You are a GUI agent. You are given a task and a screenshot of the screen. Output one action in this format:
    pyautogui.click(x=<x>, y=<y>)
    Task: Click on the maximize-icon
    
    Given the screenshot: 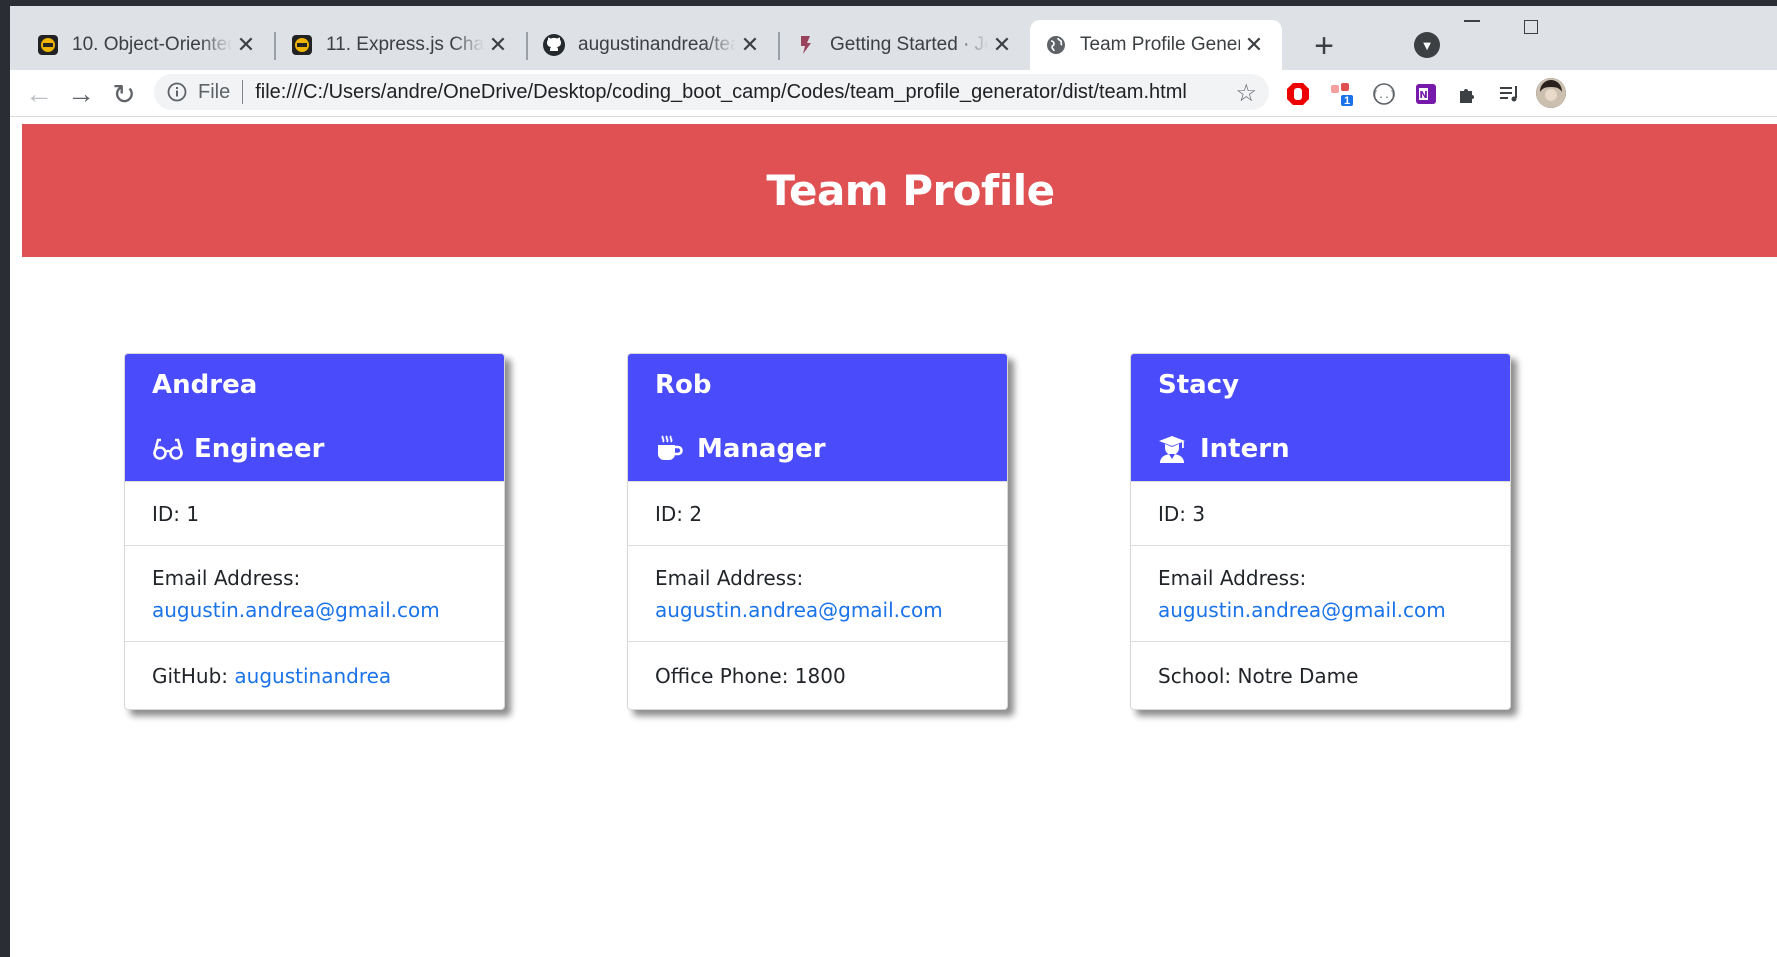 What is the action you would take?
    pyautogui.click(x=1531, y=27)
    